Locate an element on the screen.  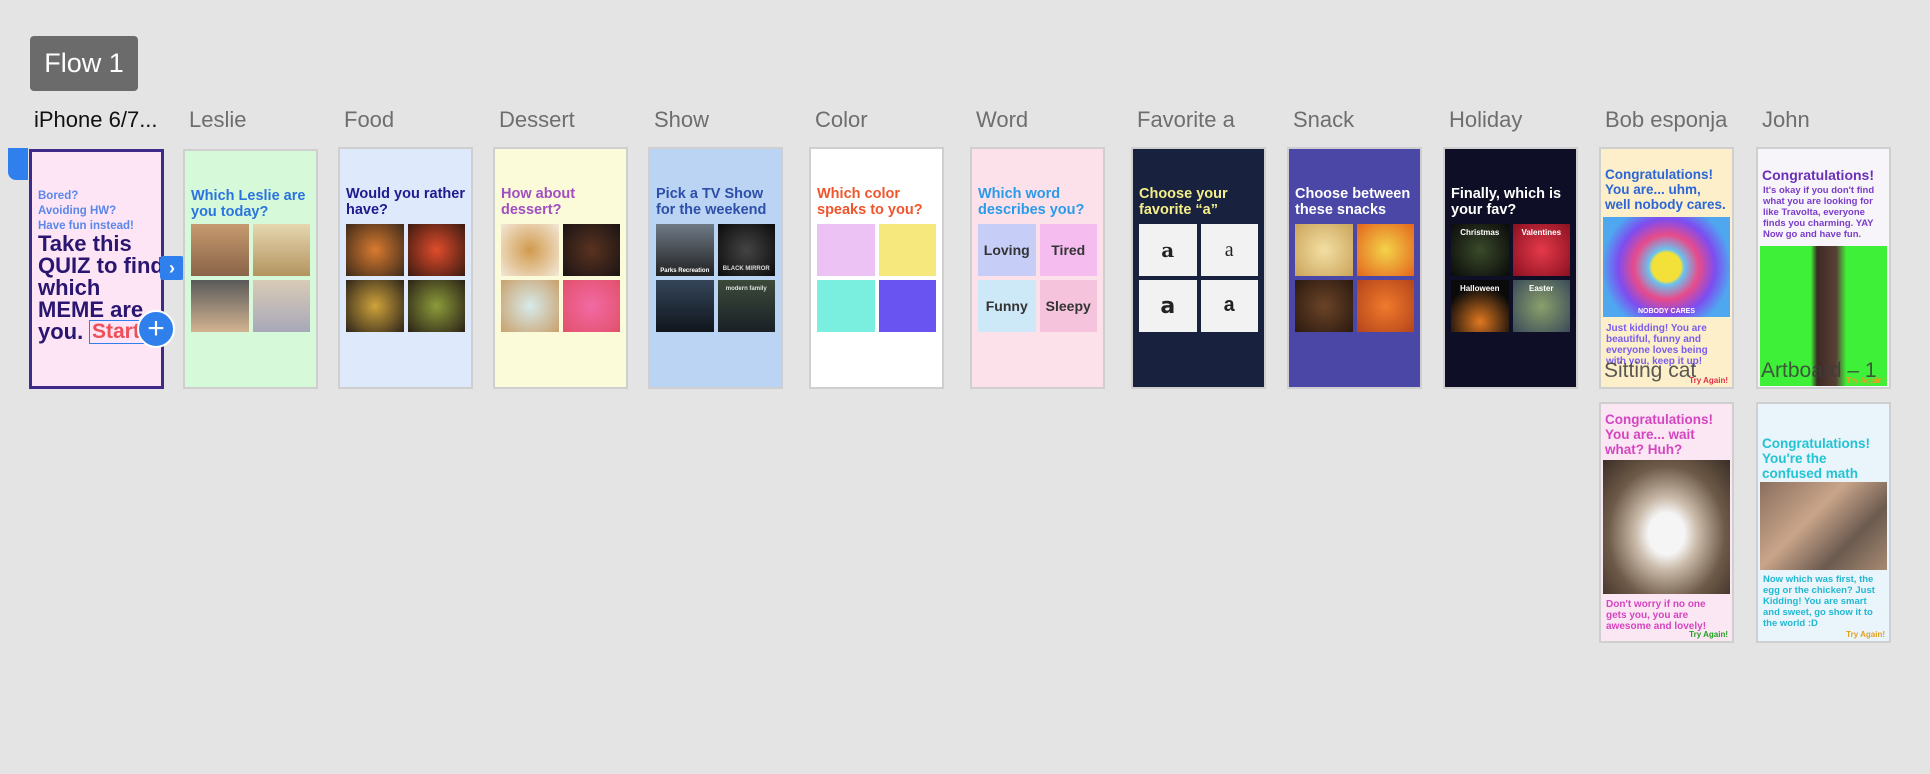
artboard-snack: Choose between these snacks is located at coordinates (1354, 268).